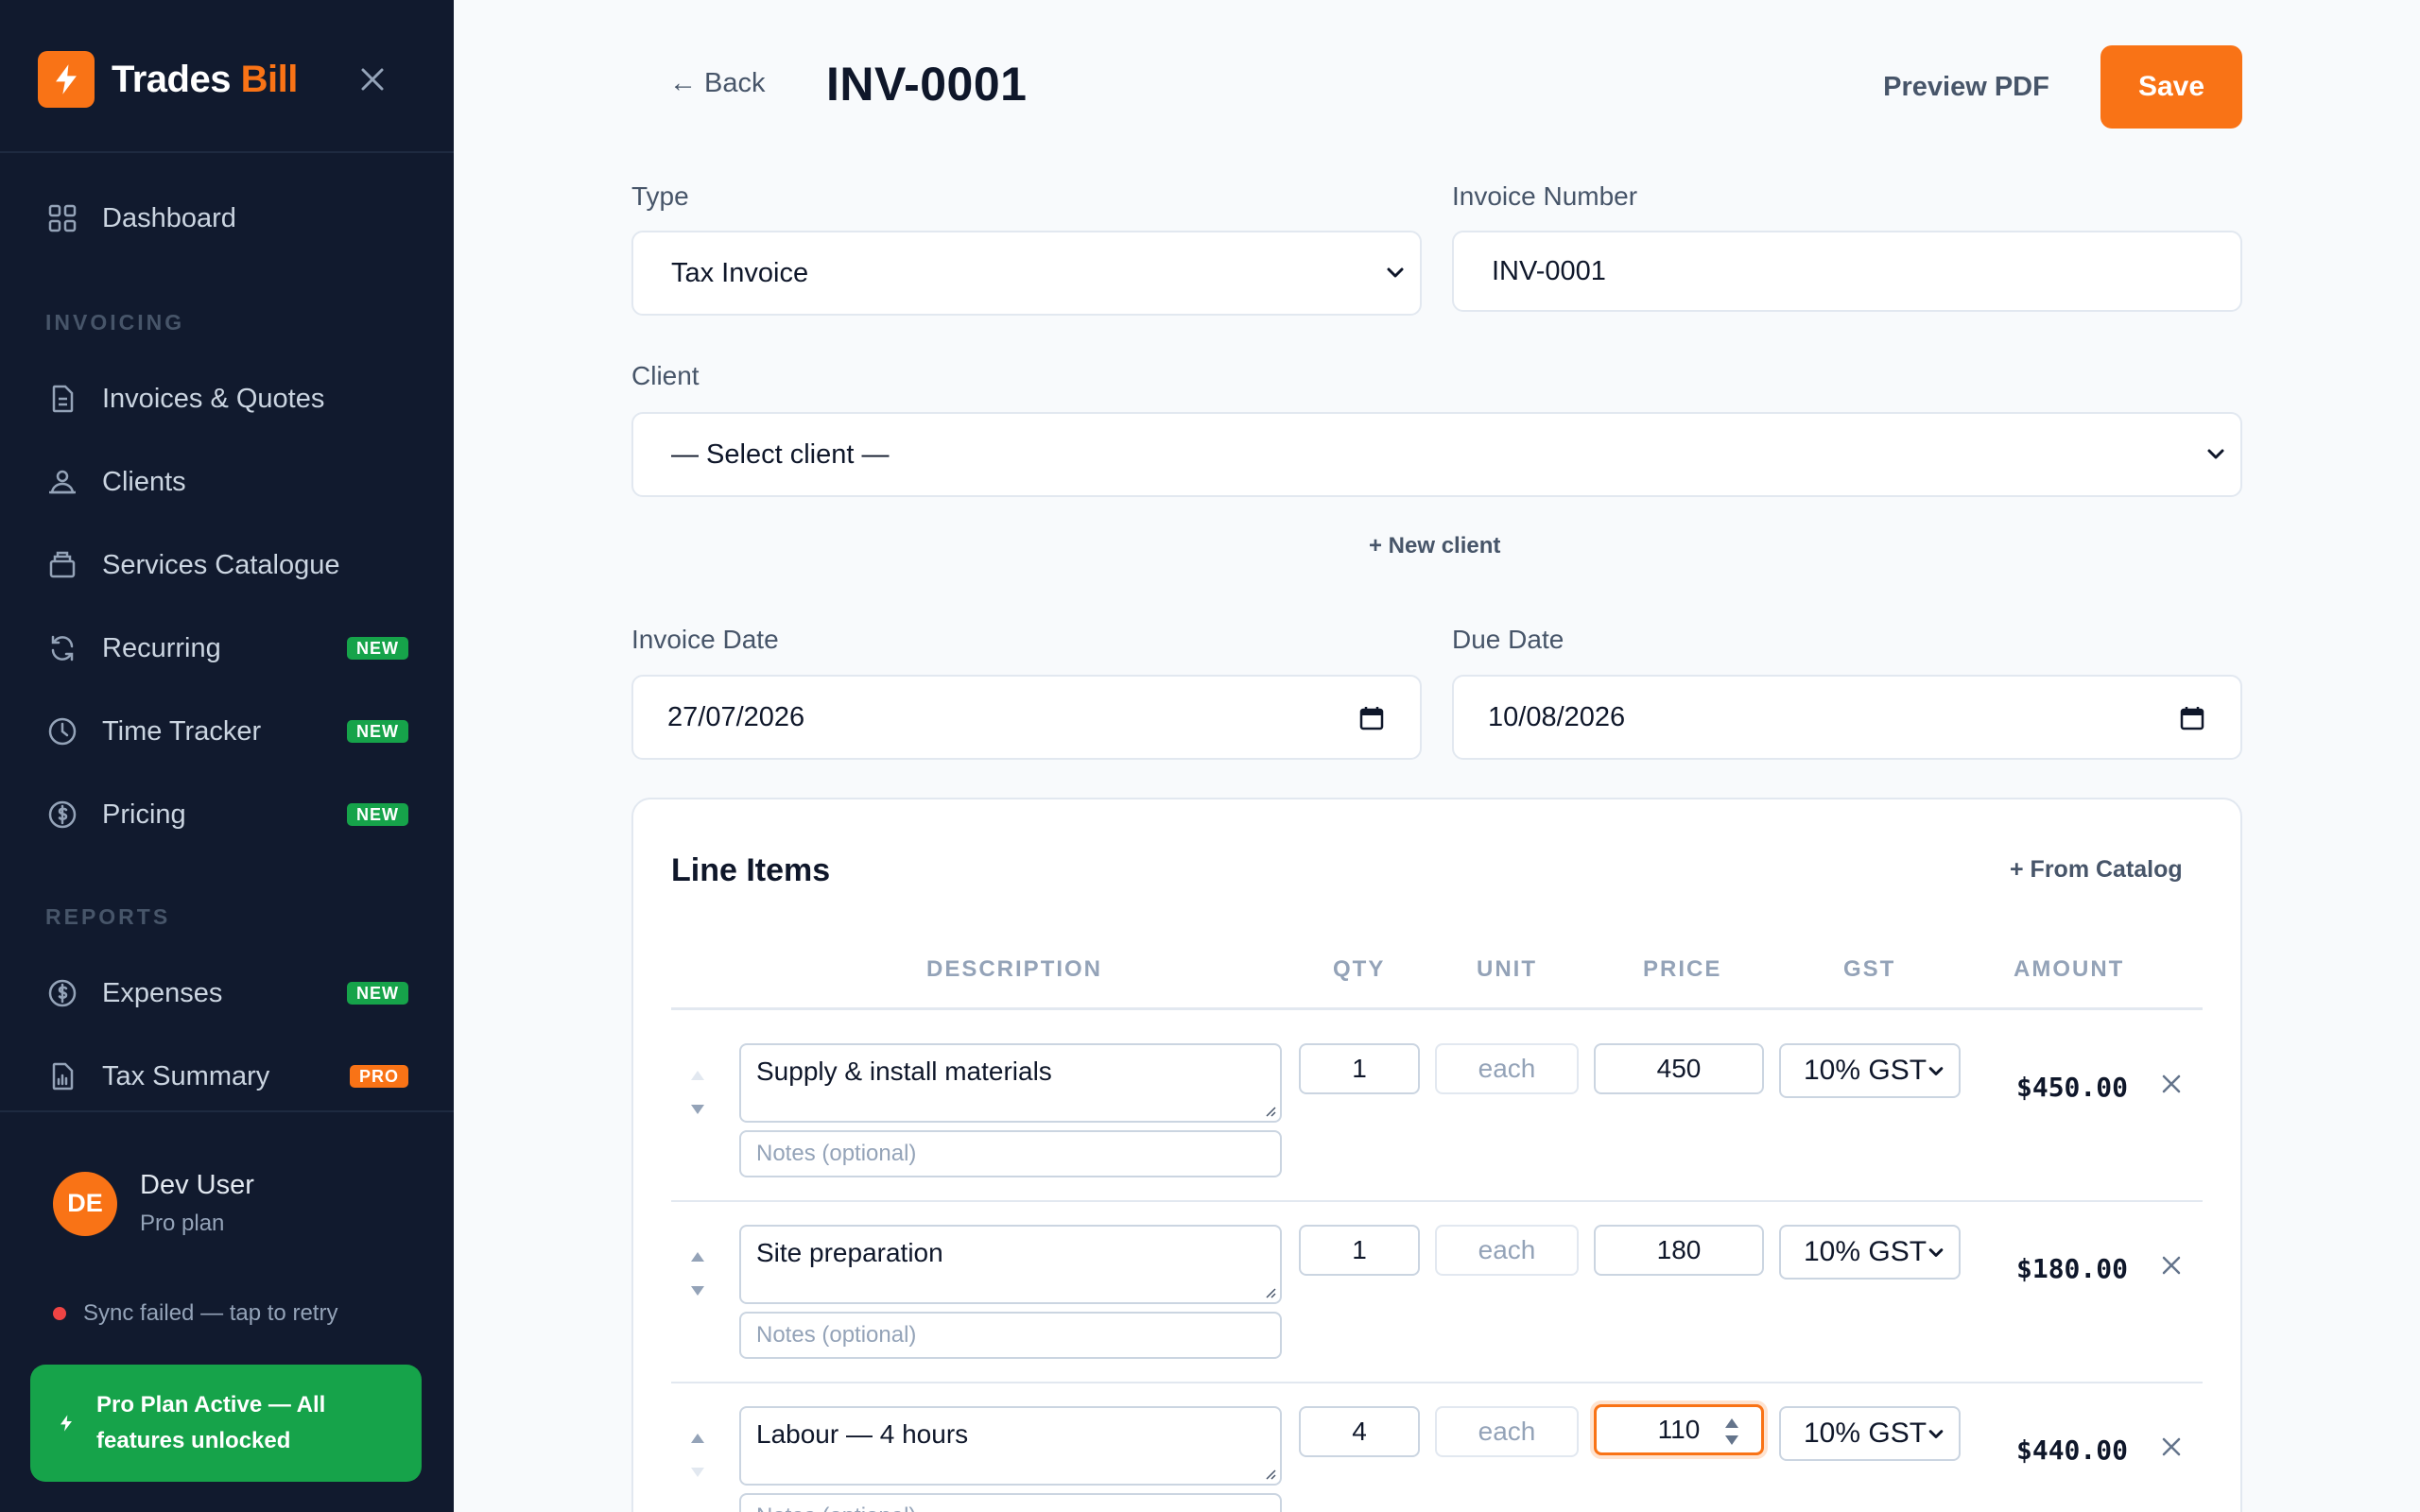 The width and height of the screenshot is (2420, 1512). I want to click on sidebar-item-time-tracker: Time Tracker NEW, so click(226, 731).